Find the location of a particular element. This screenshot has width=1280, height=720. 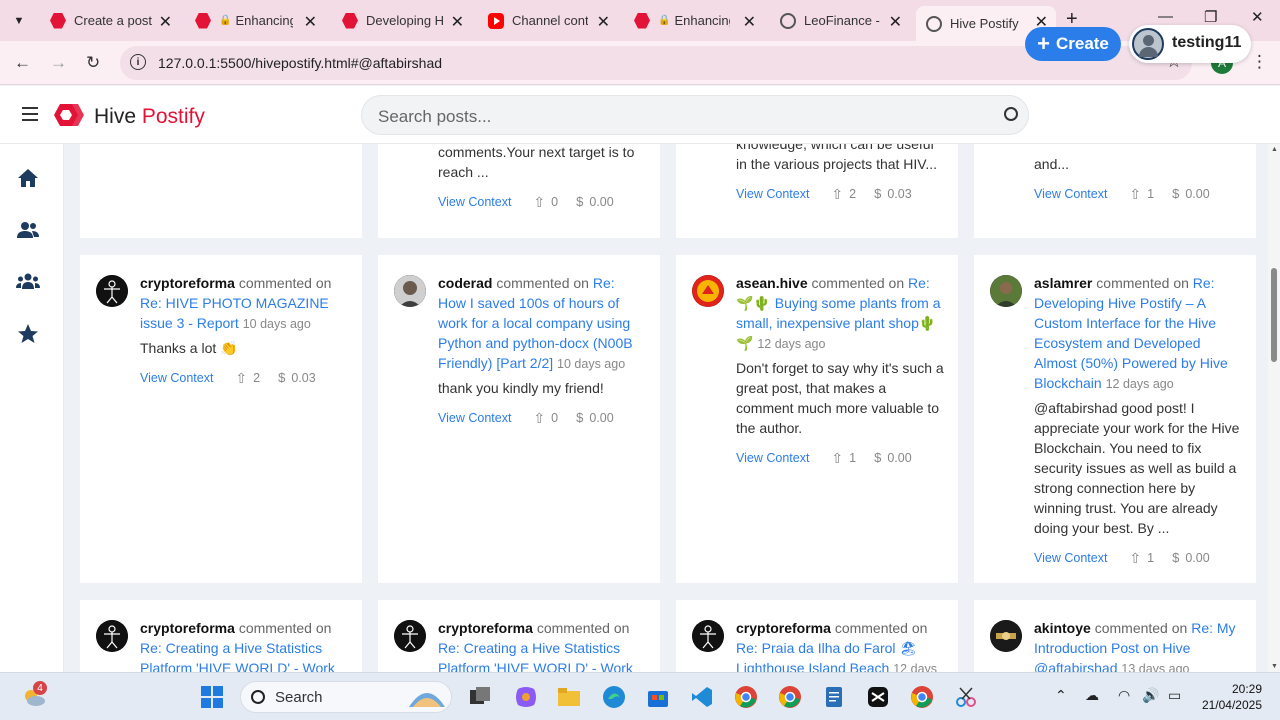

author-name: coderad is located at coordinates (465, 283).